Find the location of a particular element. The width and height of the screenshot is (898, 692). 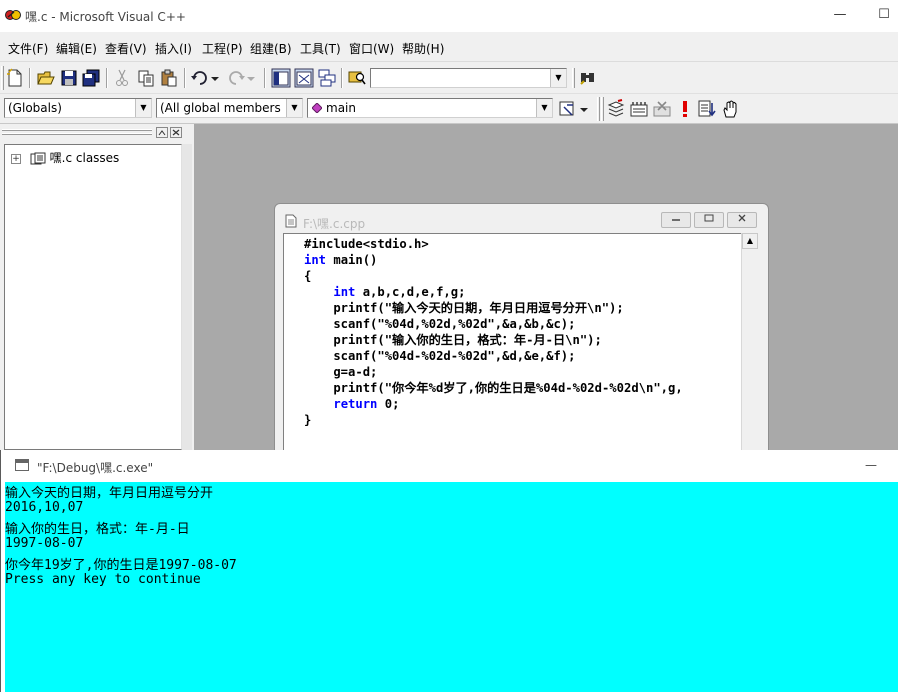

editor-vertical-scrollbar: ▲ is located at coordinates (749, 342).